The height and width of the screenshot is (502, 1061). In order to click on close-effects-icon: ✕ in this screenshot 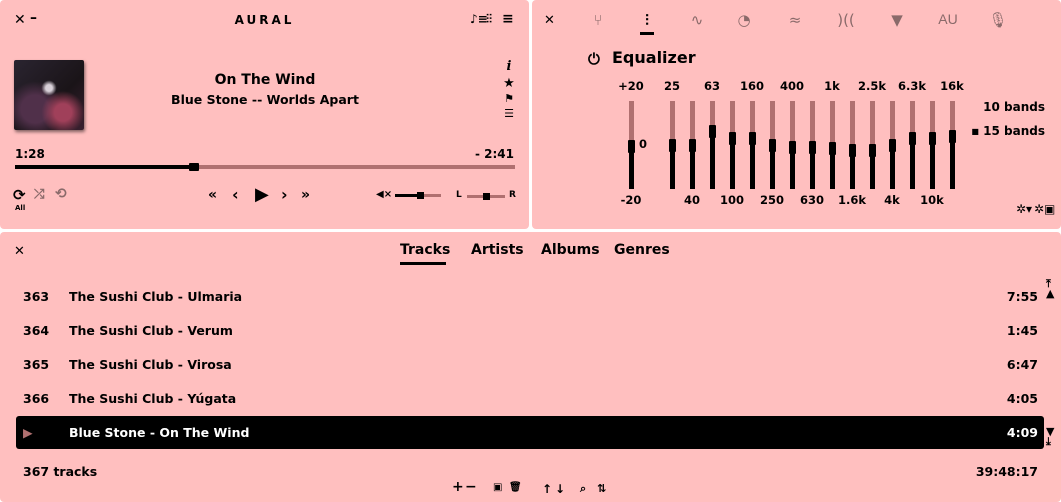, I will do `click(549, 20)`.